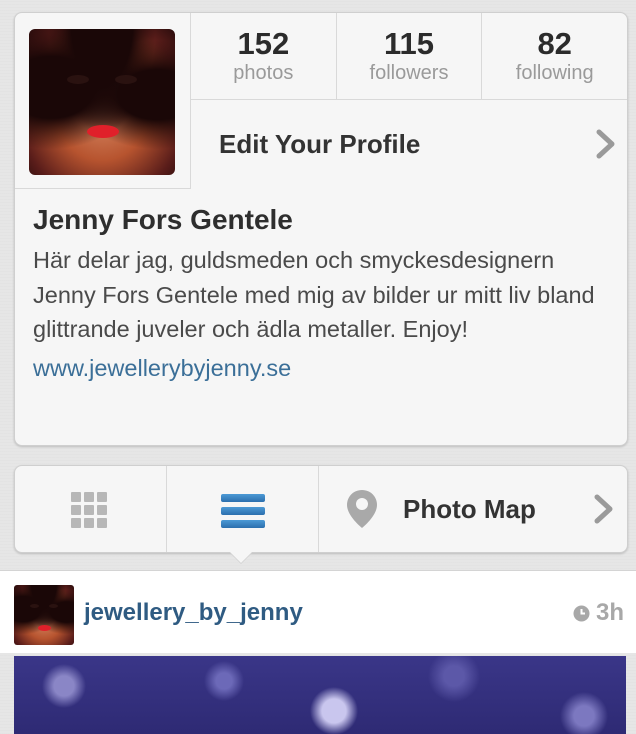 The height and width of the screenshot is (734, 636). I want to click on edit-profile-label: Edit Your Profile, so click(320, 144).